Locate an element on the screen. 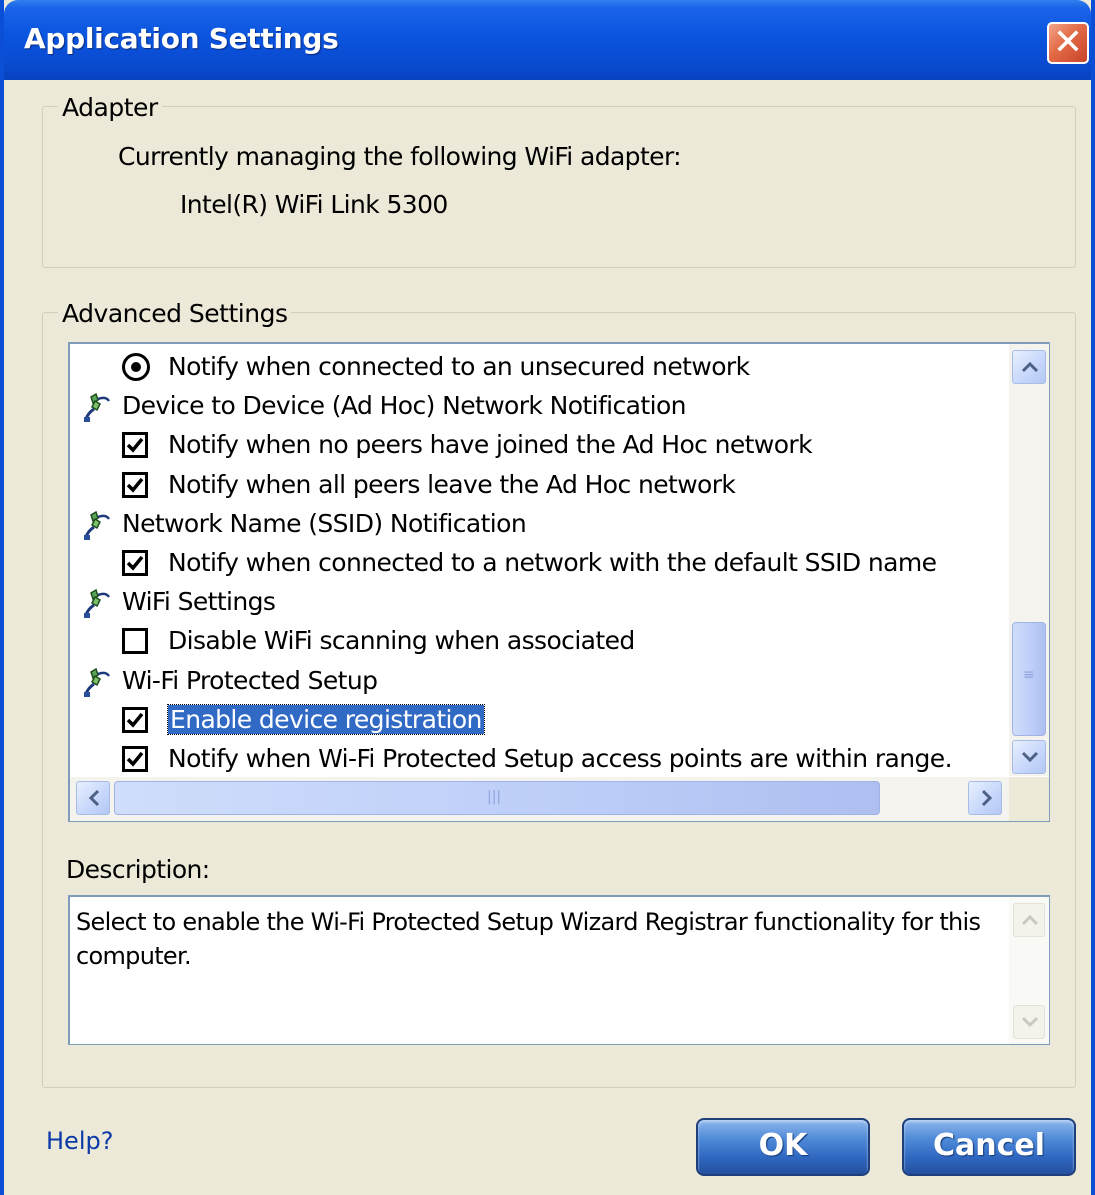 This screenshot has width=1095, height=1195. vertical-scrollbar: ≡ is located at coordinates (1029, 560).